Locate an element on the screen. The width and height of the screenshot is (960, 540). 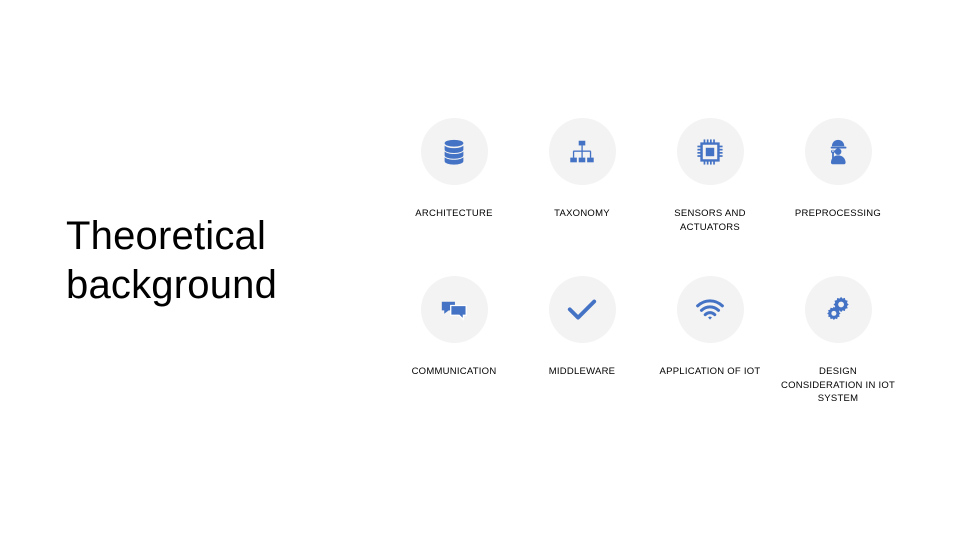
grid-item-sensors-and-actuators: SENSORS AND ACTUATORS is located at coordinates (710, 193).